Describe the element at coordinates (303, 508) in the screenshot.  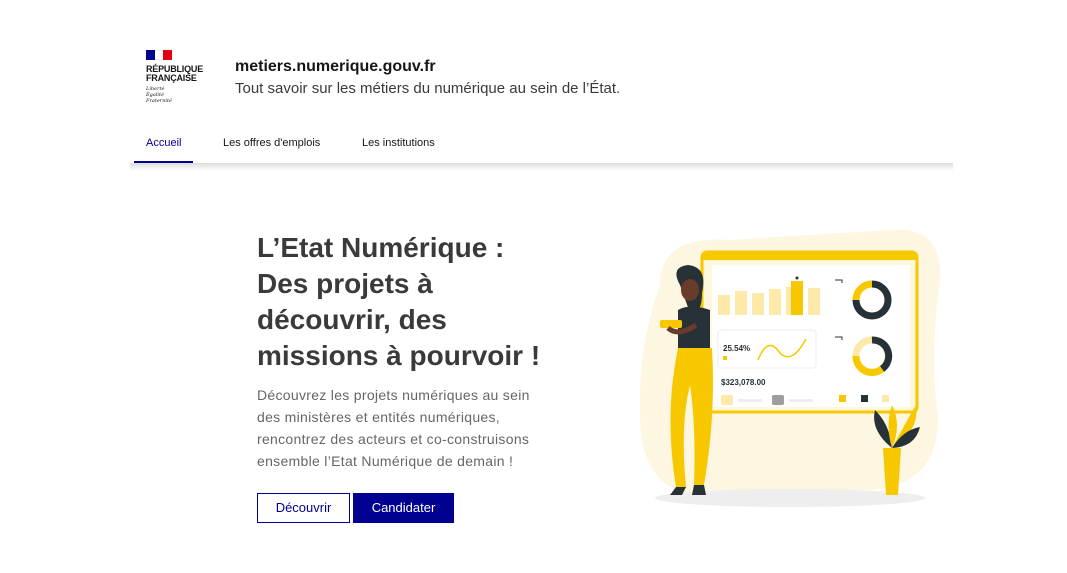
I see `discover-button: Découvrir` at that location.